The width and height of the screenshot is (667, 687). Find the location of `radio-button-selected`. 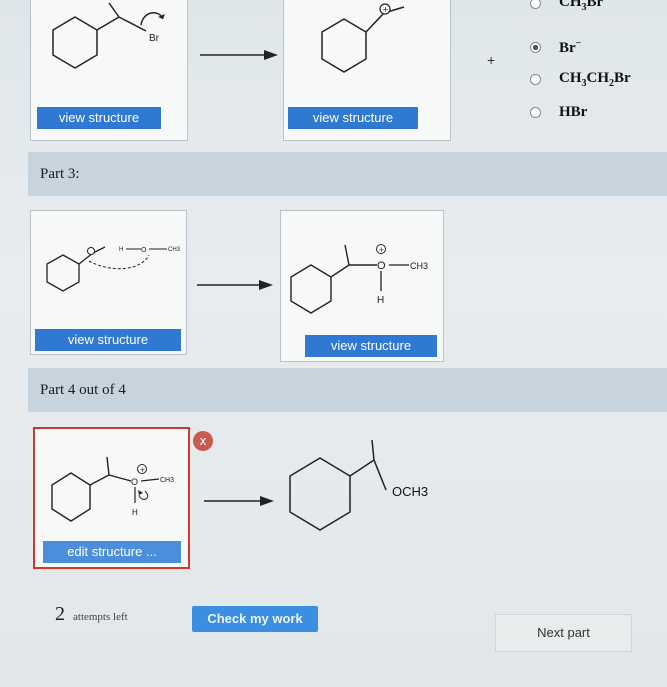

radio-button-selected is located at coordinates (535, 47).